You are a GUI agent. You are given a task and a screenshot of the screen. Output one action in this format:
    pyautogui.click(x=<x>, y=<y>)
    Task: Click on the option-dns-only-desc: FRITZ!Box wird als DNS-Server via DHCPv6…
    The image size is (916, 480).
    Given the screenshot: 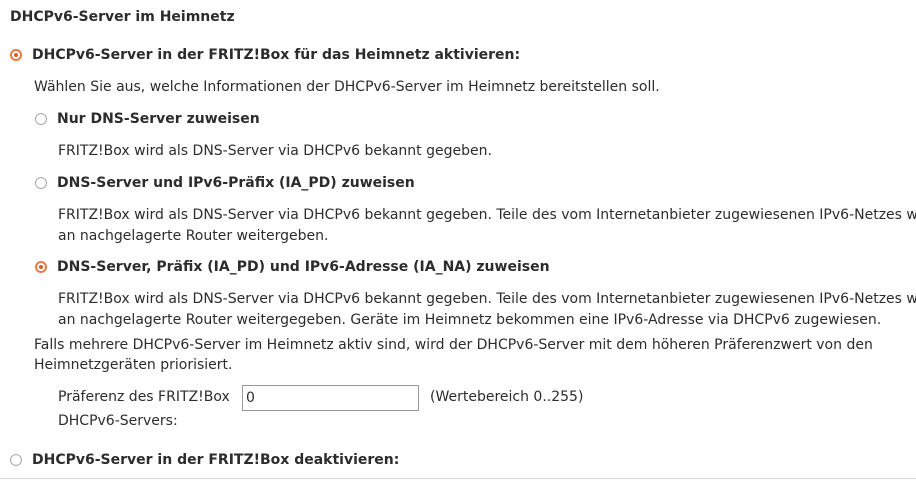 What is the action you would take?
    pyautogui.click(x=275, y=151)
    